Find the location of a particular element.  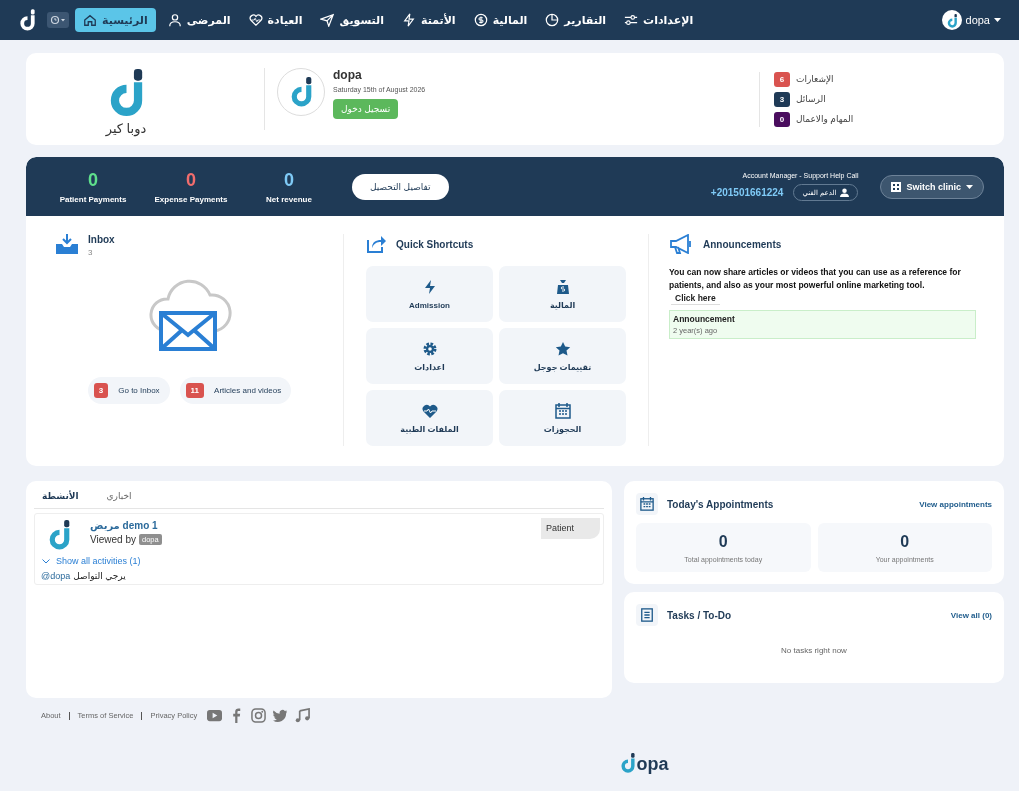

message-count: 3 is located at coordinates (91, 252).